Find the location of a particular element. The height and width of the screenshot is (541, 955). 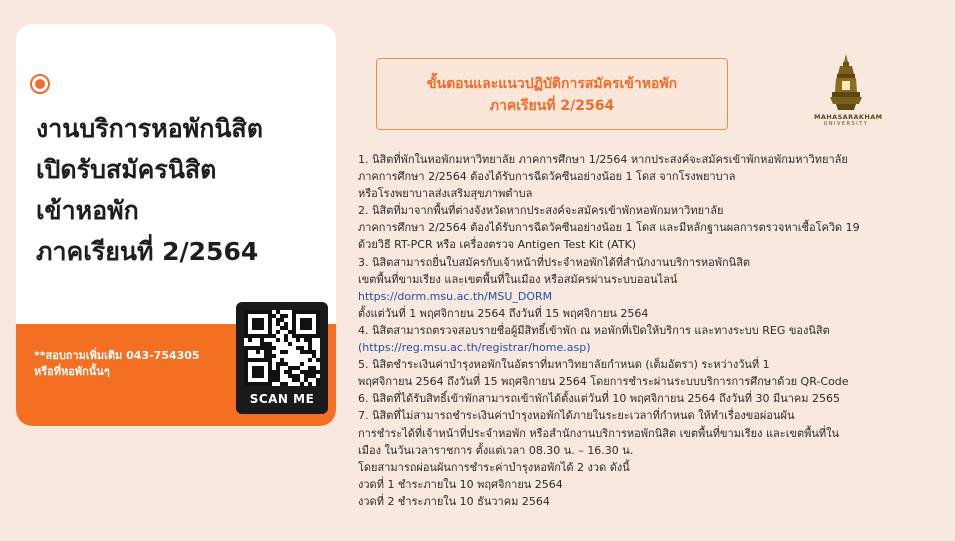

bullet-dot-icon is located at coordinates (40, 84).